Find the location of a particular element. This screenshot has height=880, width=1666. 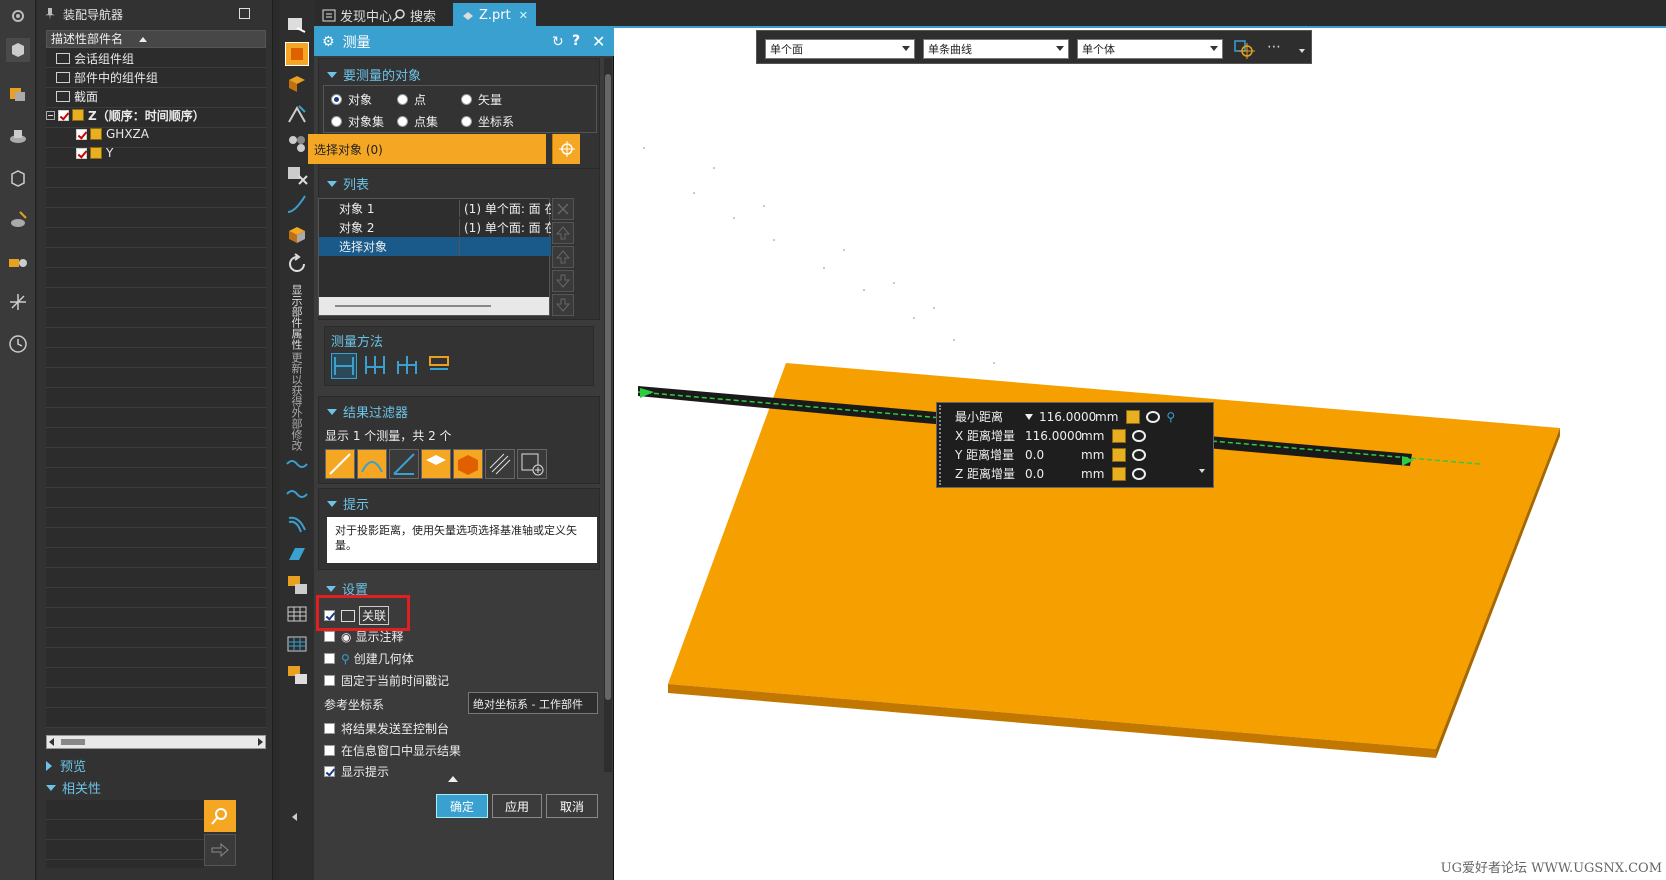

cancel-button: 取消 is located at coordinates (572, 806).